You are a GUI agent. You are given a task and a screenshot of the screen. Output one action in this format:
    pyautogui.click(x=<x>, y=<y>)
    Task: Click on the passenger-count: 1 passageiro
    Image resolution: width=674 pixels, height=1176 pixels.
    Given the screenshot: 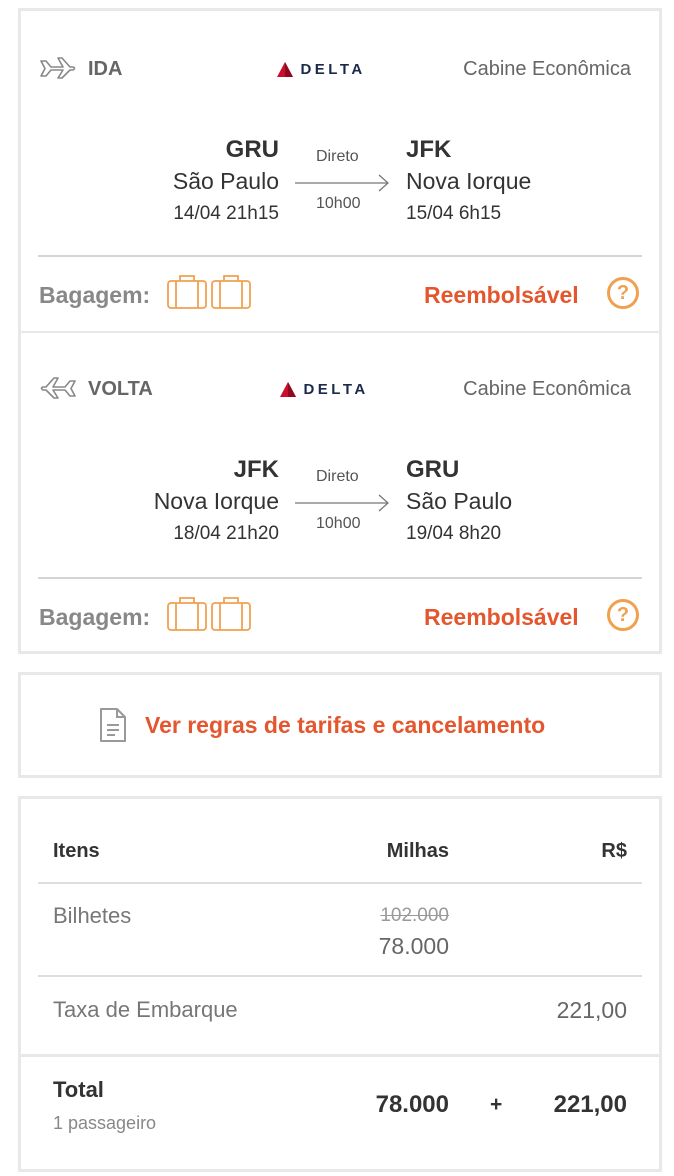 What is the action you would take?
    pyautogui.click(x=105, y=1123)
    